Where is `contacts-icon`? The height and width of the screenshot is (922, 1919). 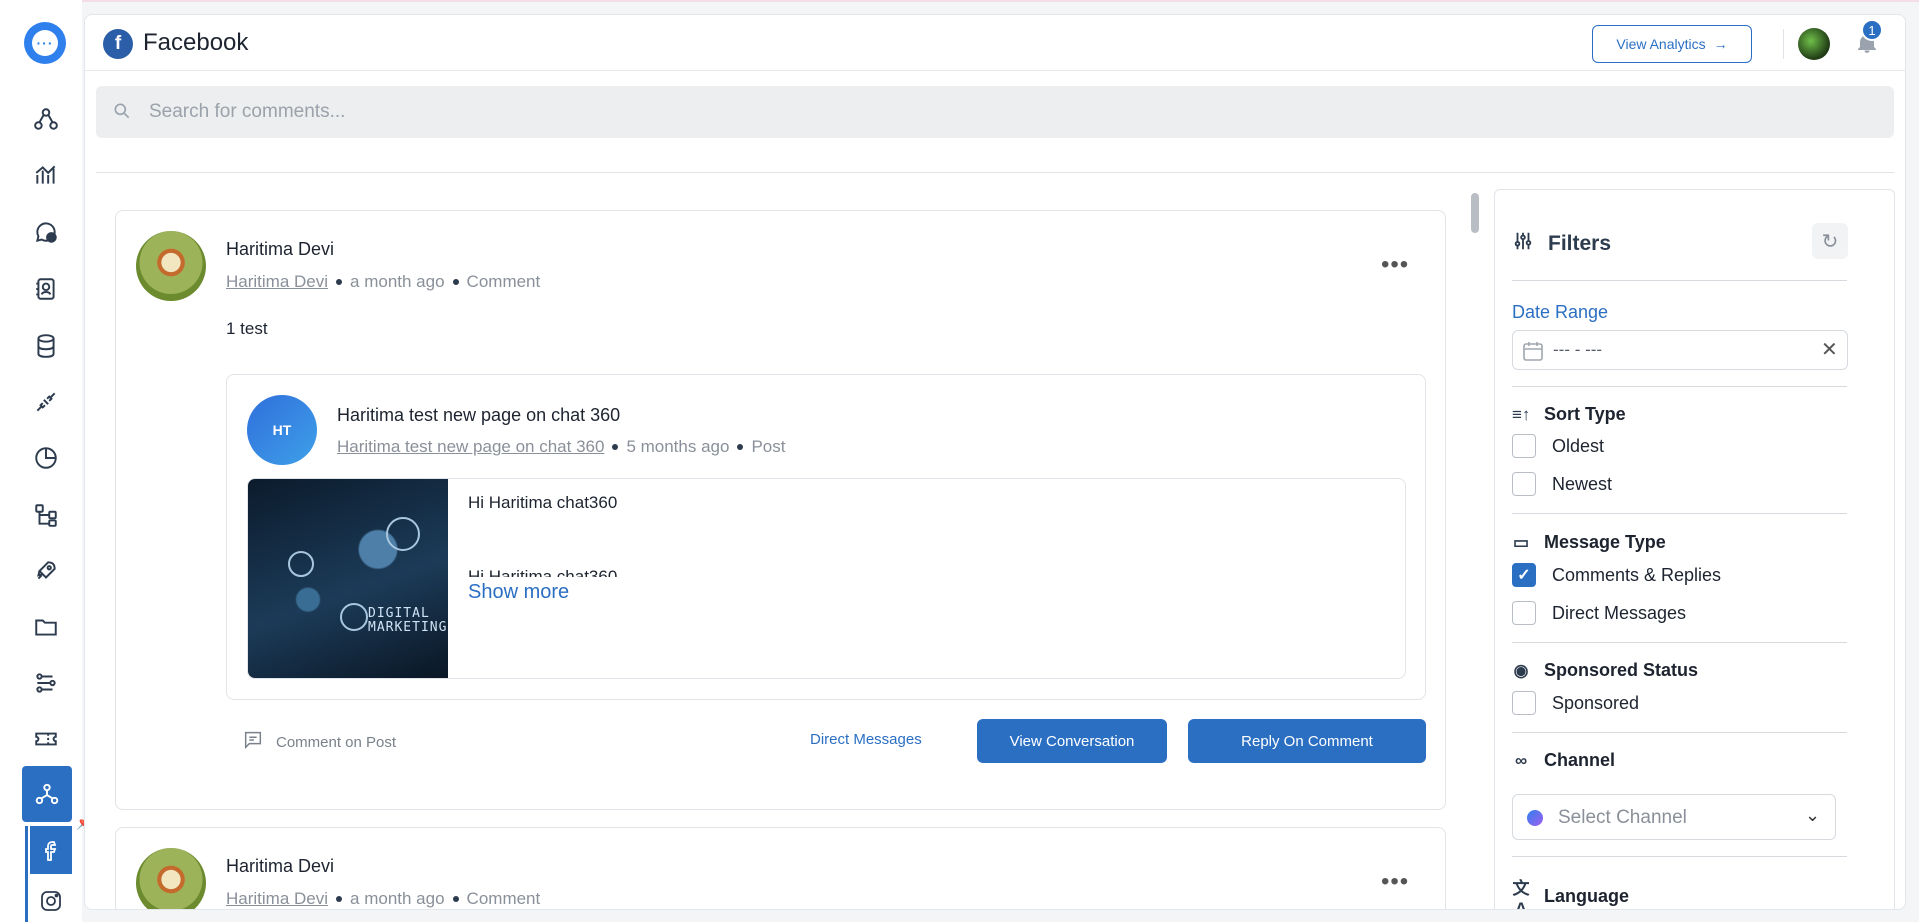
contacts-icon is located at coordinates (46, 289).